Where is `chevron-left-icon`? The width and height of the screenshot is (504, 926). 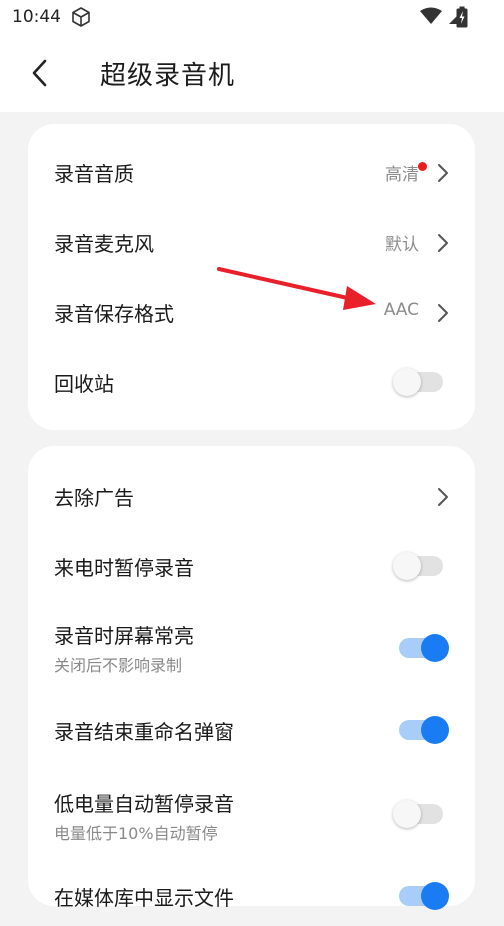 chevron-left-icon is located at coordinates (39, 73).